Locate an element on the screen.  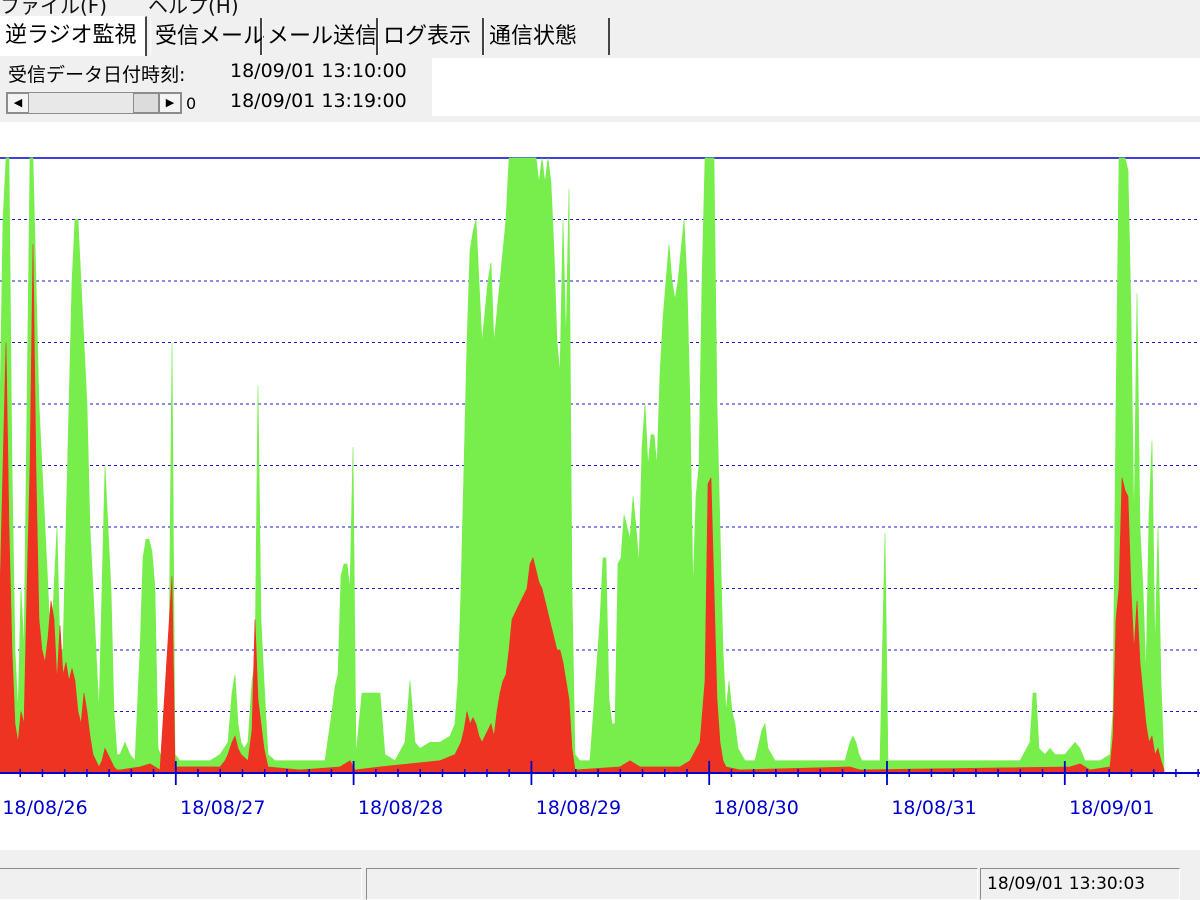
tab-reverse-radio-monitor: 逆ラジオ監視 is located at coordinates (73, 36).